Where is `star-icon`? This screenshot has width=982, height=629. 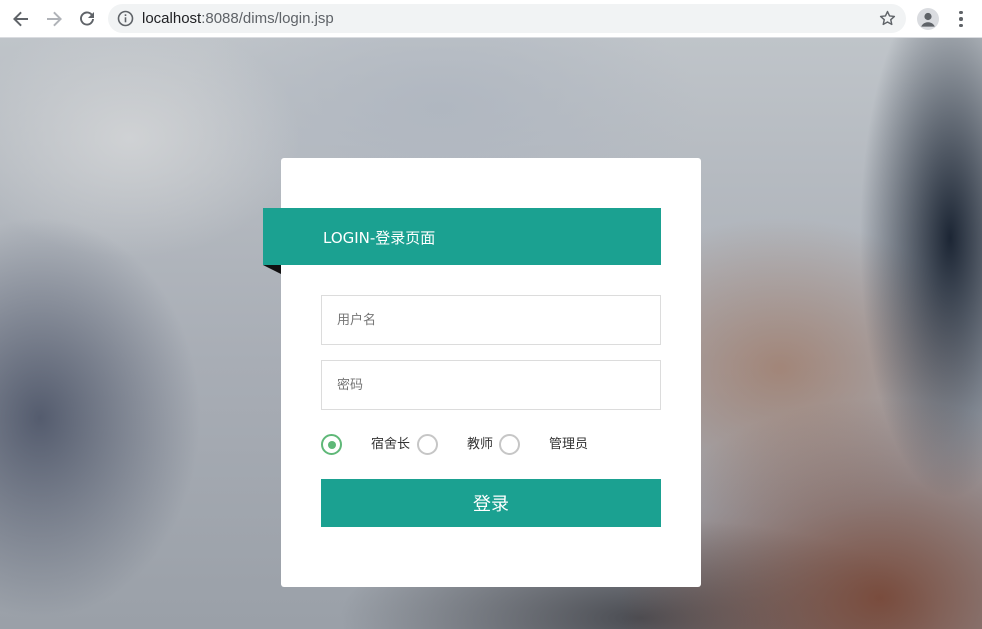
star-icon is located at coordinates (887, 18).